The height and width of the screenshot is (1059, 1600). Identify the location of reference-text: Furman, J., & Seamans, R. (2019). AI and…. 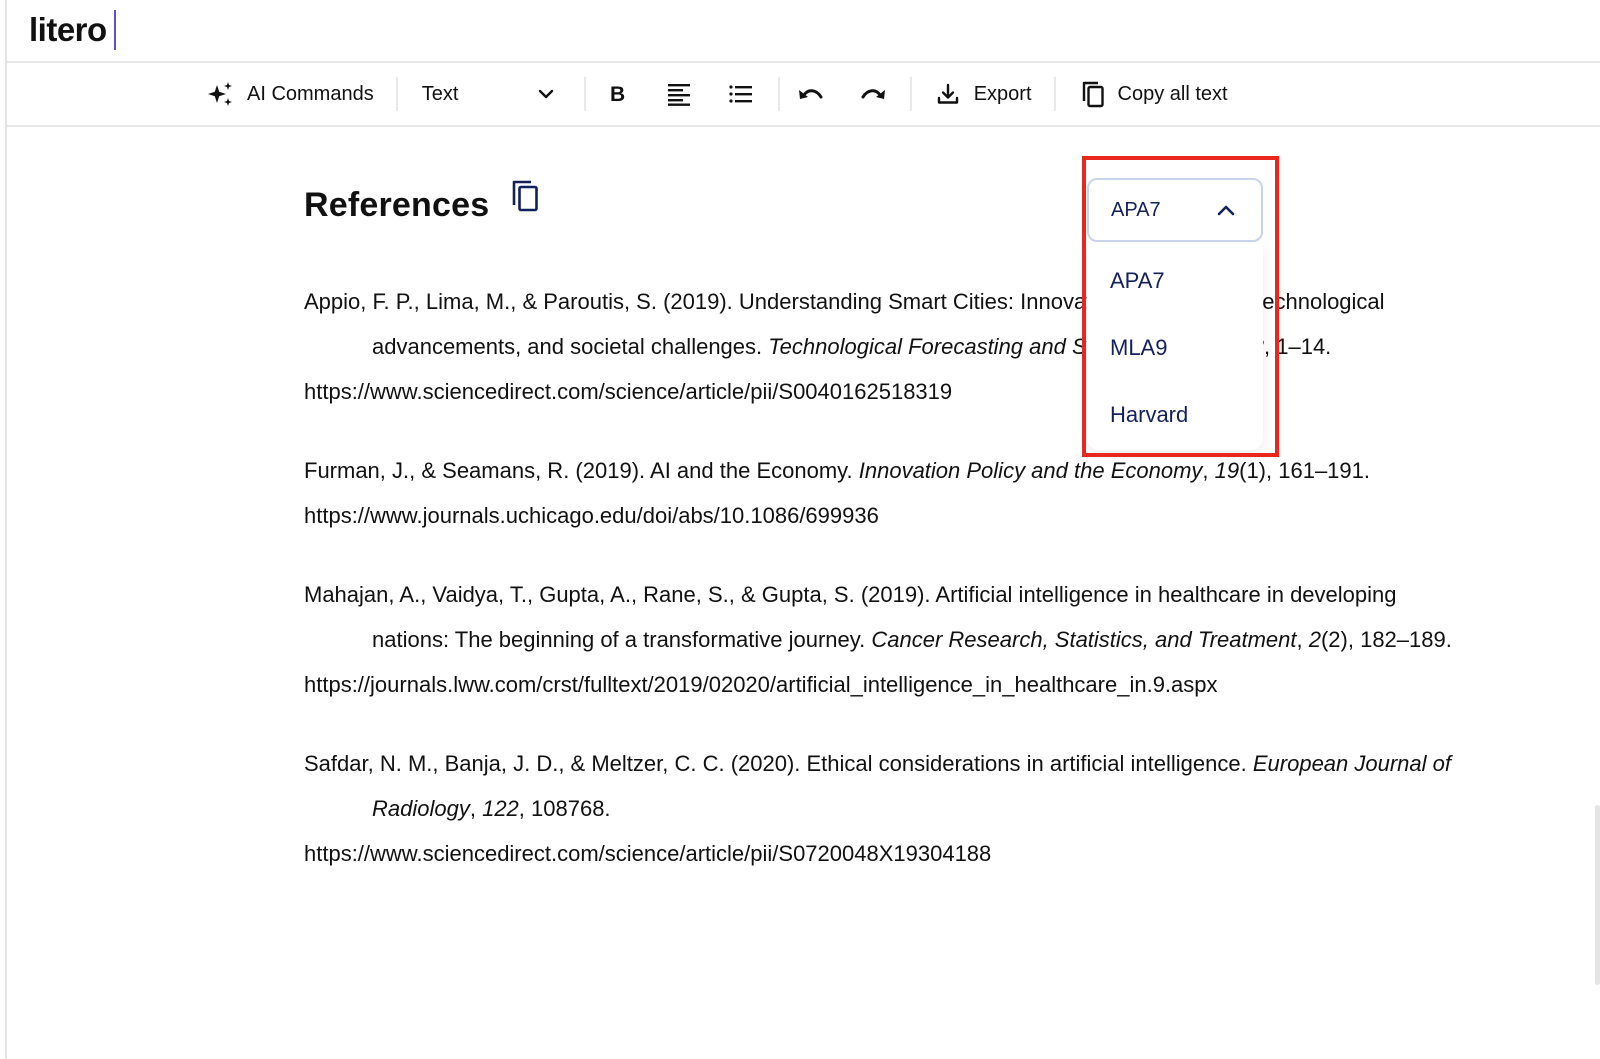
(581, 470).